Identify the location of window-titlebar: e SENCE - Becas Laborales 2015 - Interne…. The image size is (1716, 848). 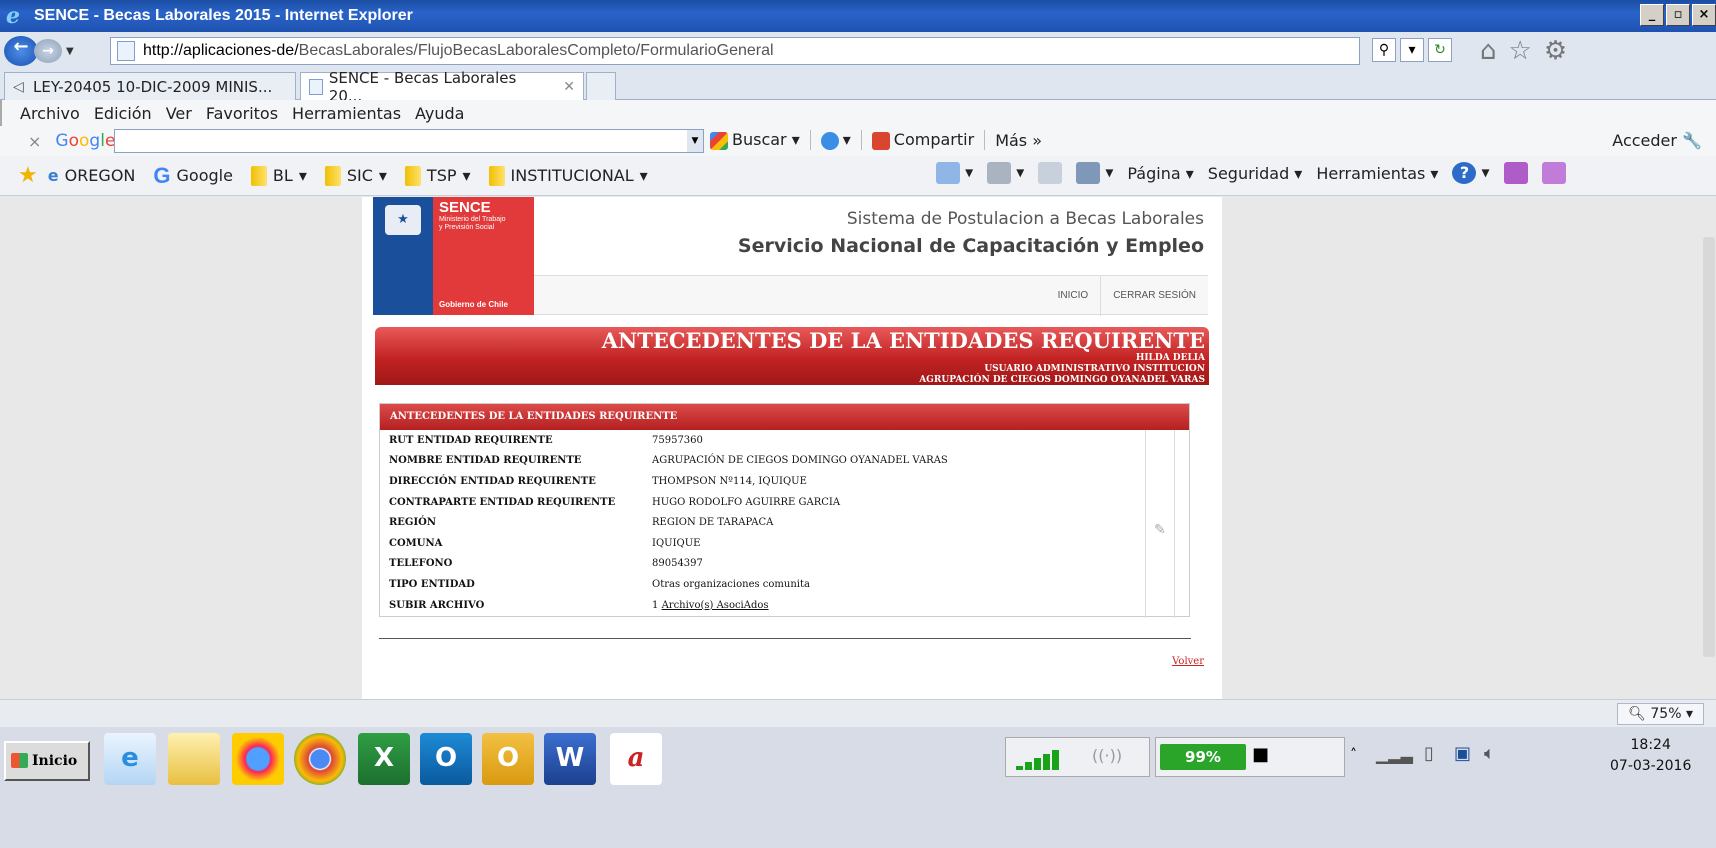
(858, 16).